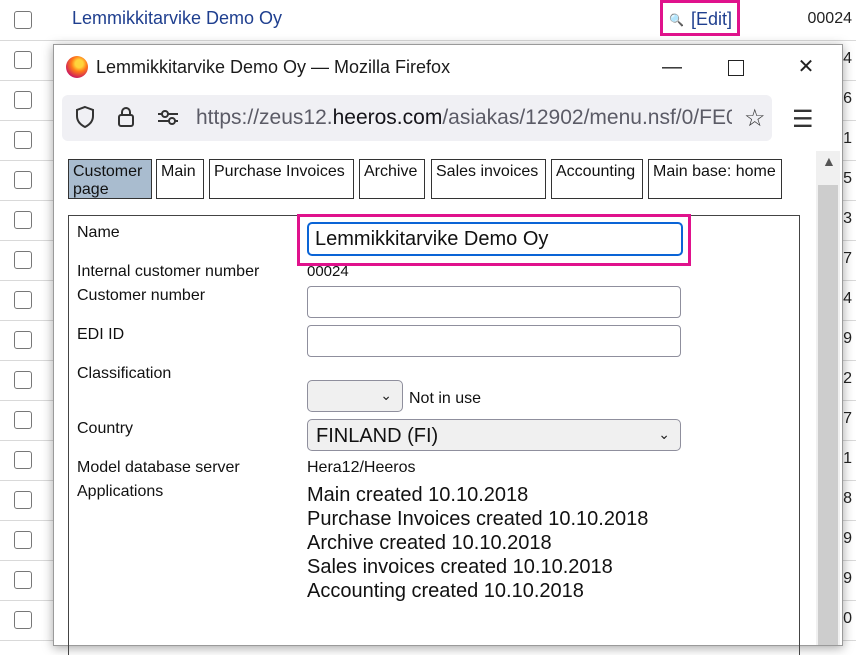  What do you see at coordinates (494, 302) in the screenshot?
I see `customer-number-input` at bounding box center [494, 302].